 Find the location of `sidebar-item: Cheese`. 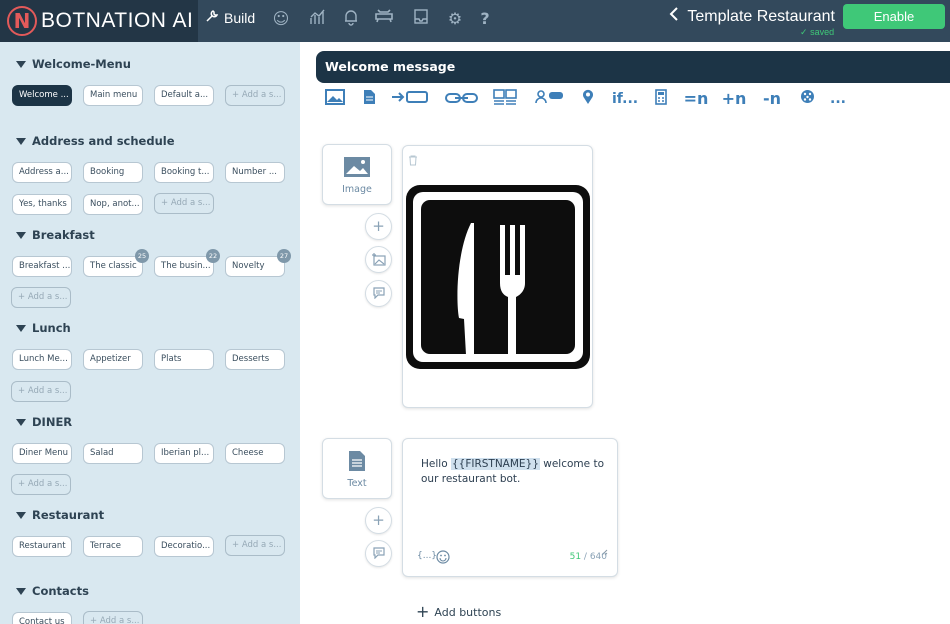

sidebar-item: Cheese is located at coordinates (255, 453).